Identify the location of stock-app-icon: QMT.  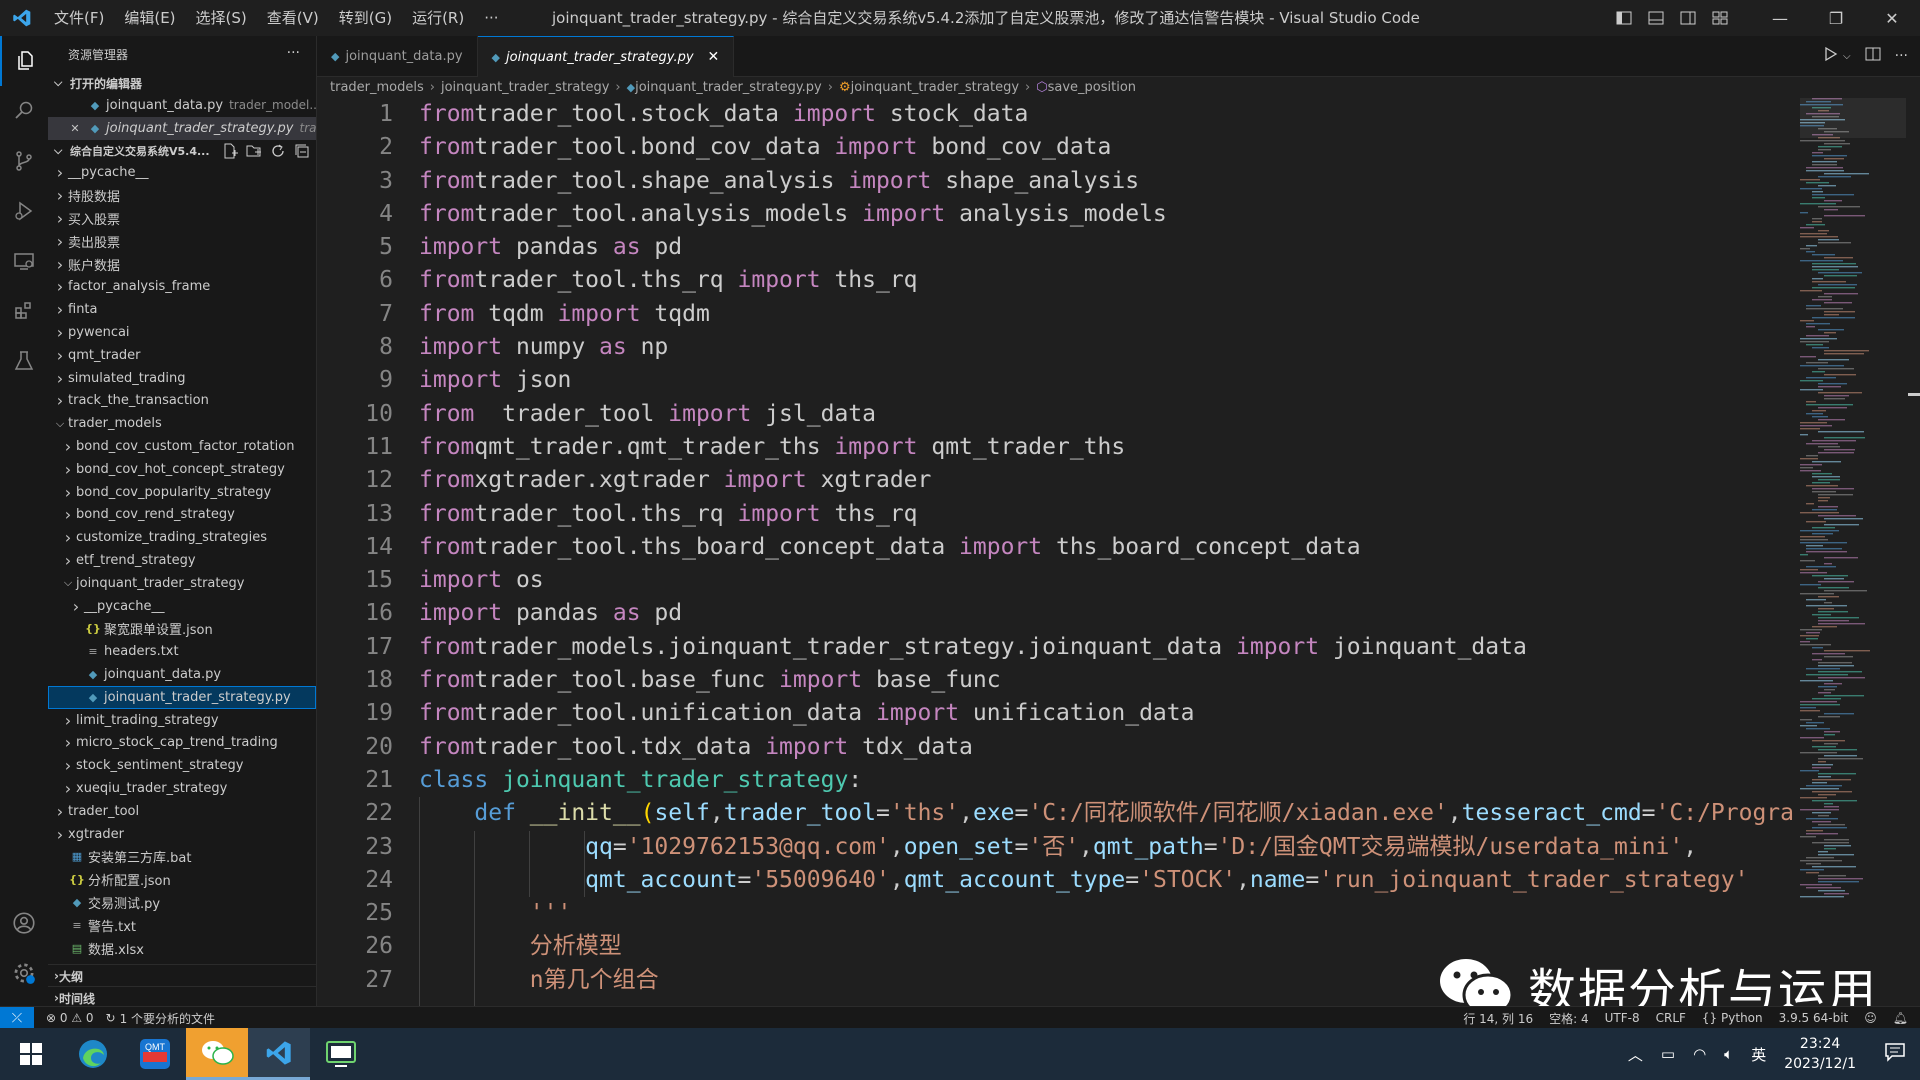
(155, 1054).